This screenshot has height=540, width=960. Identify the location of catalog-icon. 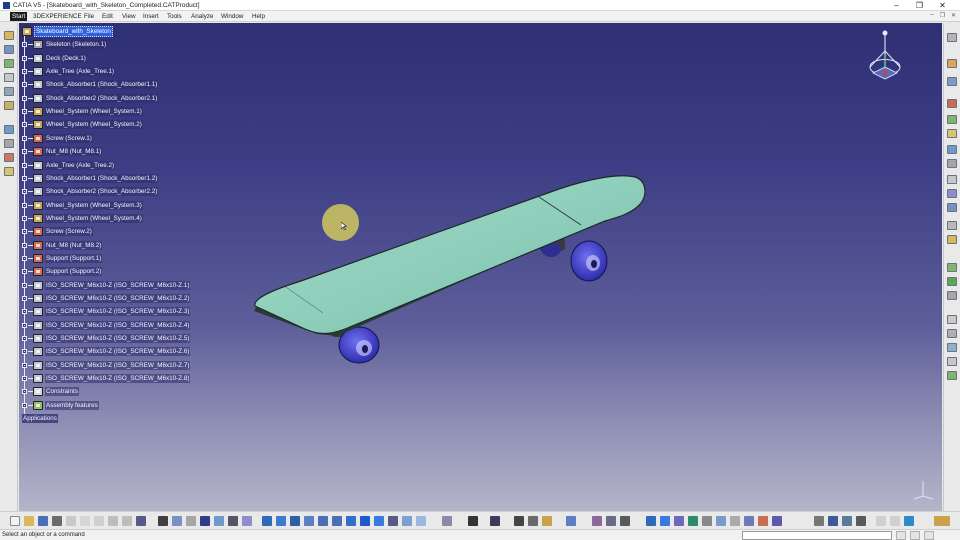
(571, 521).